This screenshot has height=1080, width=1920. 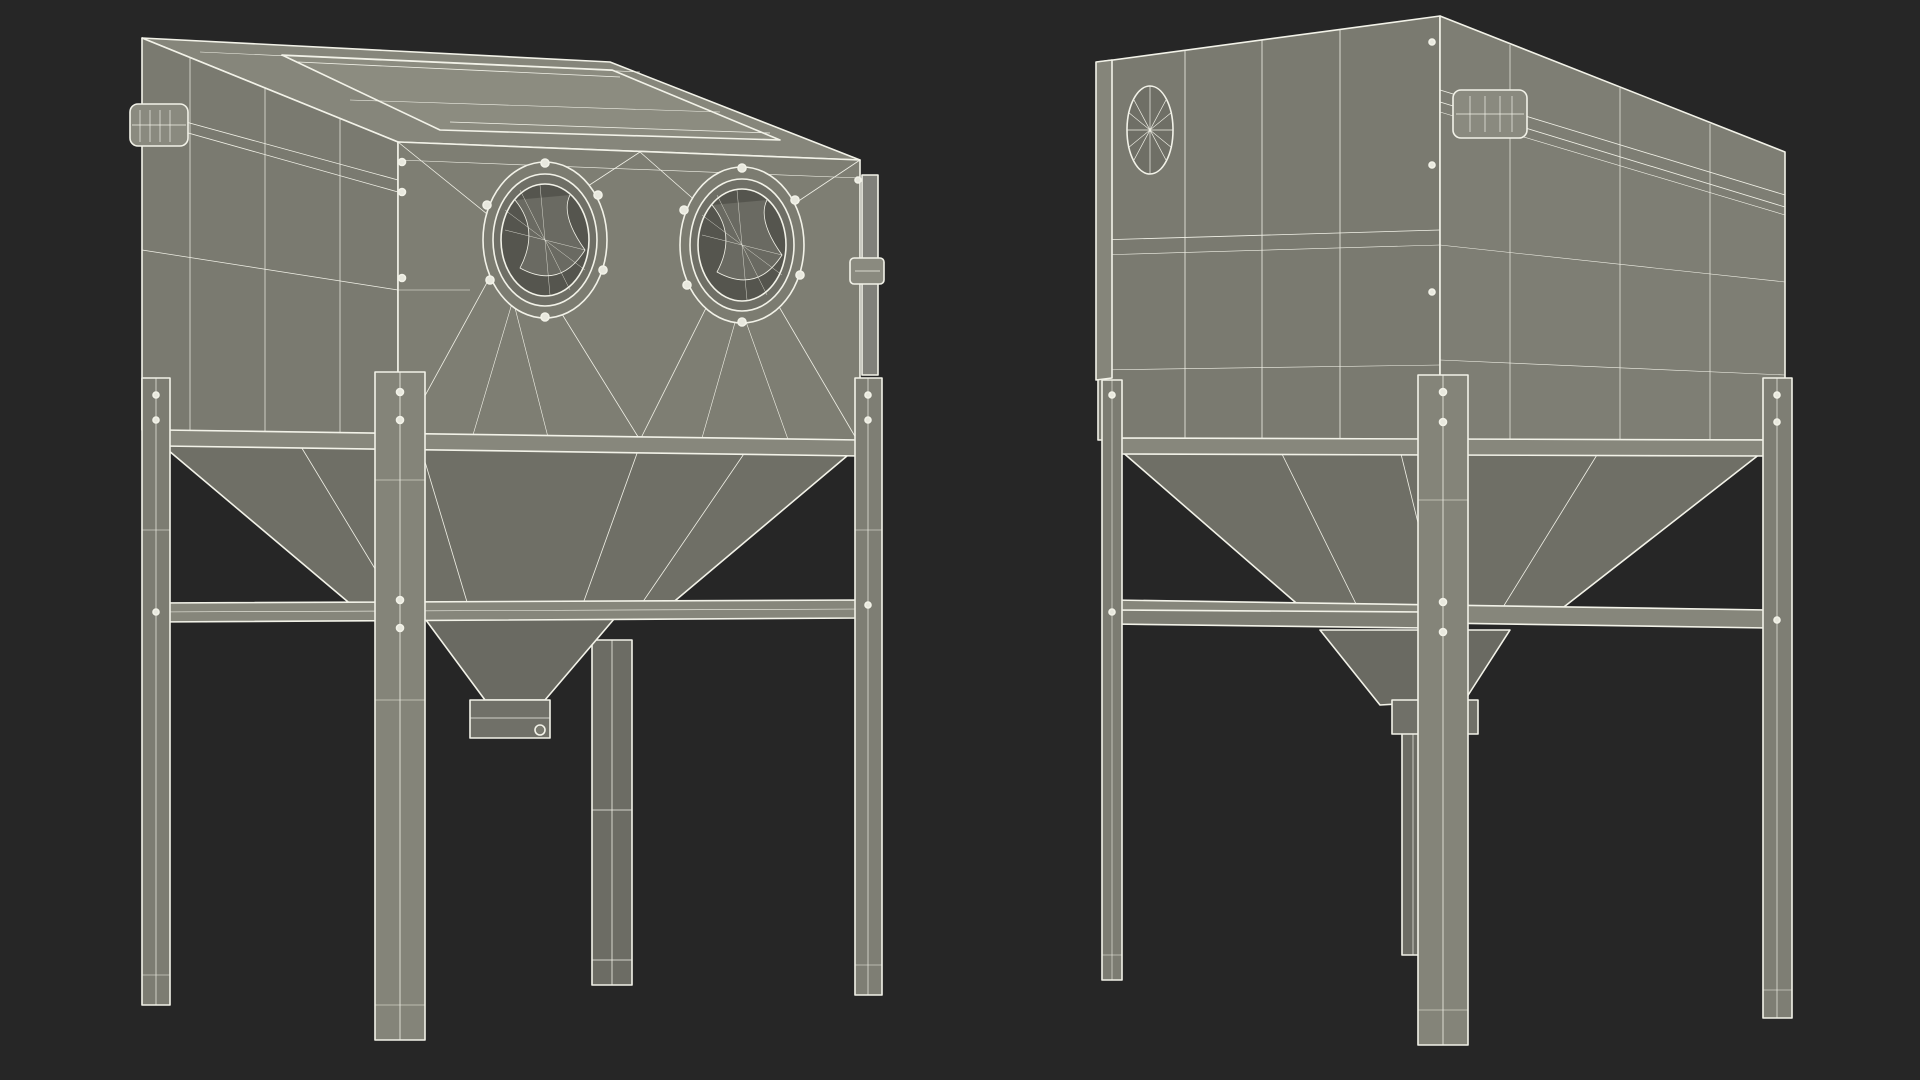 I want to click on vent-fan-icon, so click(x=1150, y=130).